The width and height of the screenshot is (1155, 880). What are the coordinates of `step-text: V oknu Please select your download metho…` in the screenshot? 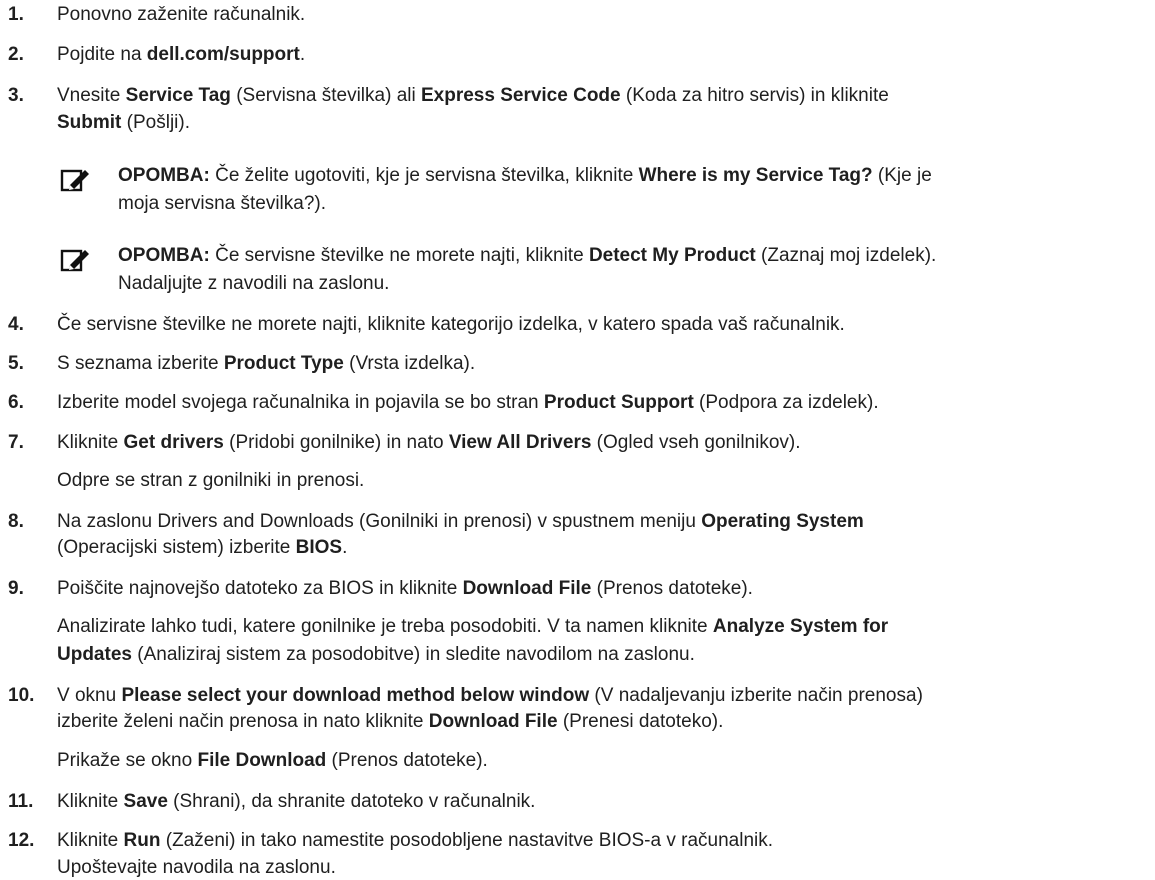 It's located at (490, 696).